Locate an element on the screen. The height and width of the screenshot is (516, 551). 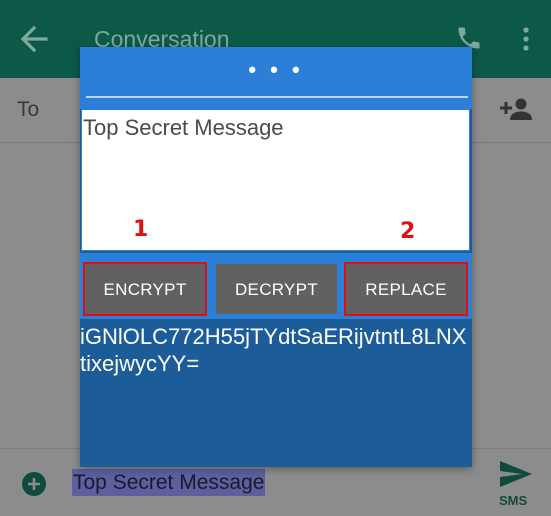
drag-handle: • • • is located at coordinates (276, 70).